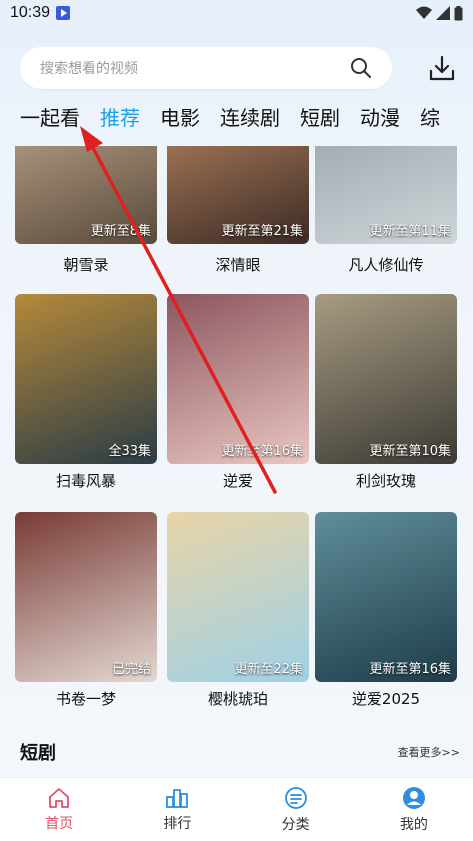 The height and width of the screenshot is (841, 473). I want to click on video-card: 已完结 书卷一梦, so click(86, 615).